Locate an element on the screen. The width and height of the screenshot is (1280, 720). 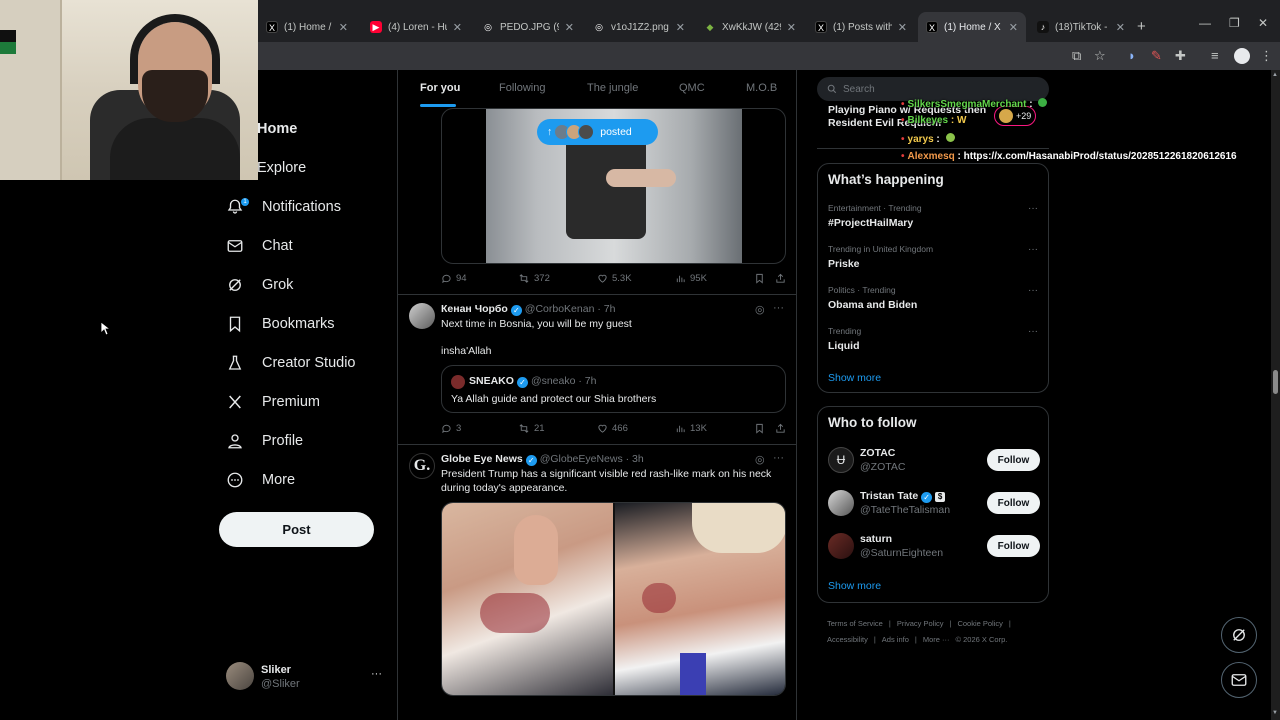
tweet-author-name: Globe Eye News is located at coordinates (482, 459).